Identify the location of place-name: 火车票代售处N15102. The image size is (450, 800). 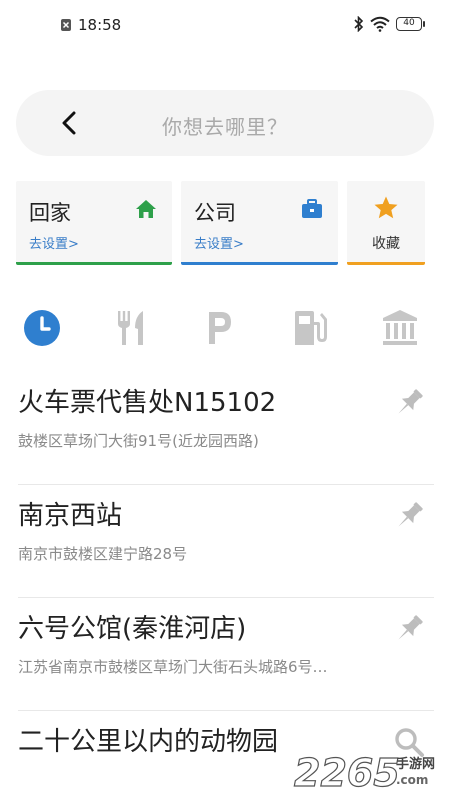
(147, 403).